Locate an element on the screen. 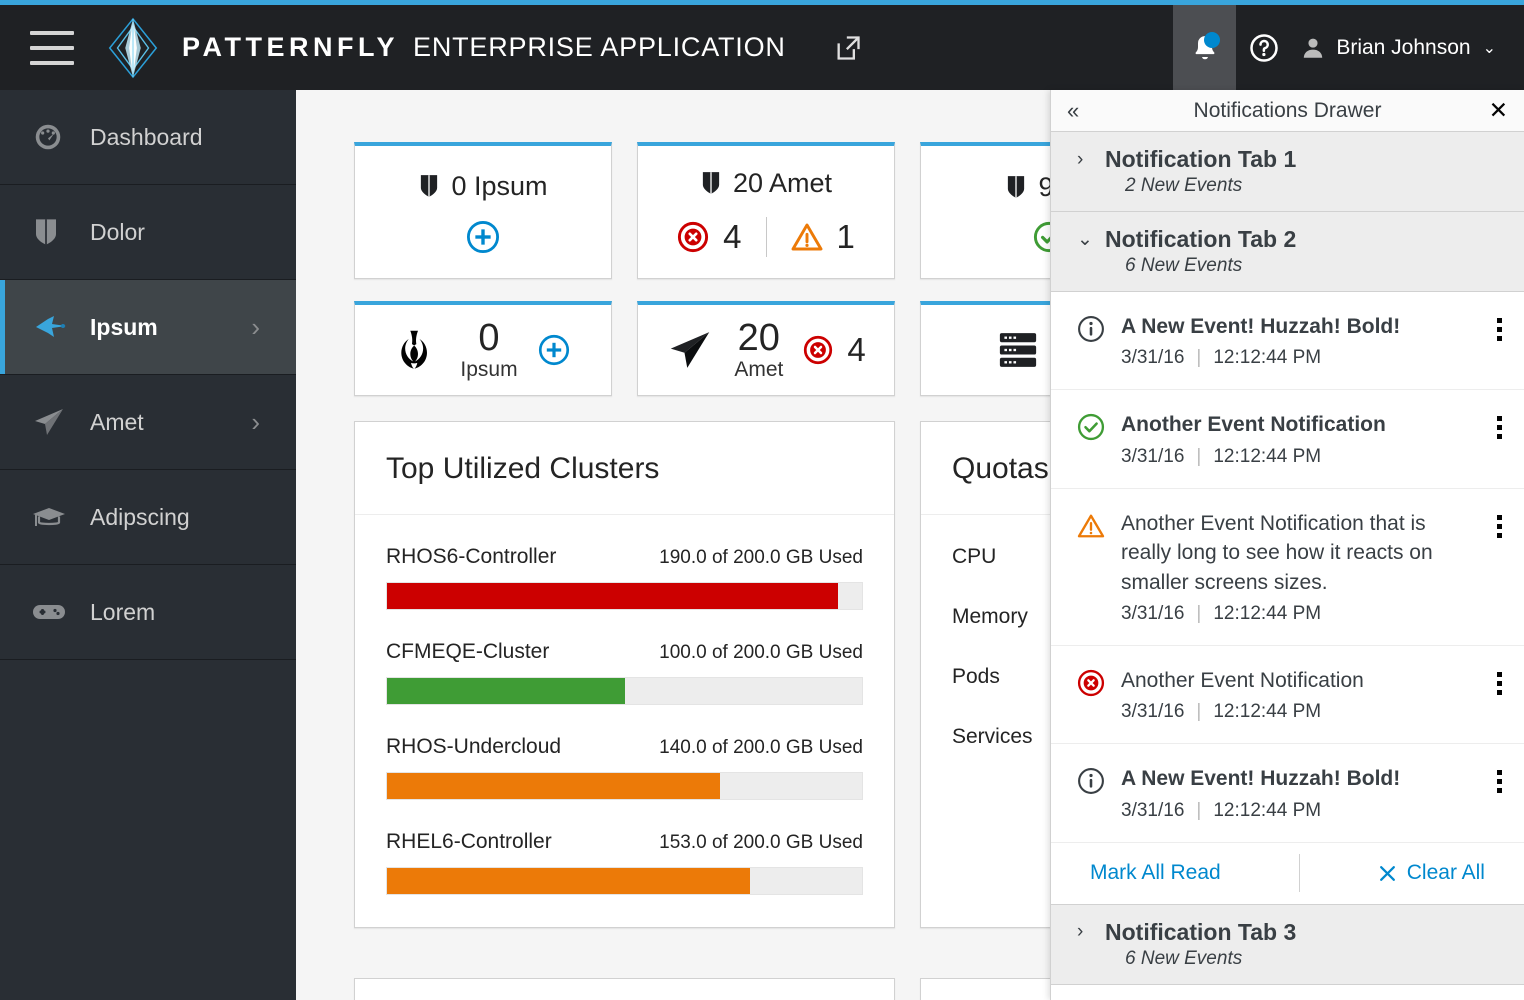 This screenshot has height=1000, width=1524. mark-all-read-button: Mark All Read is located at coordinates (1155, 873).